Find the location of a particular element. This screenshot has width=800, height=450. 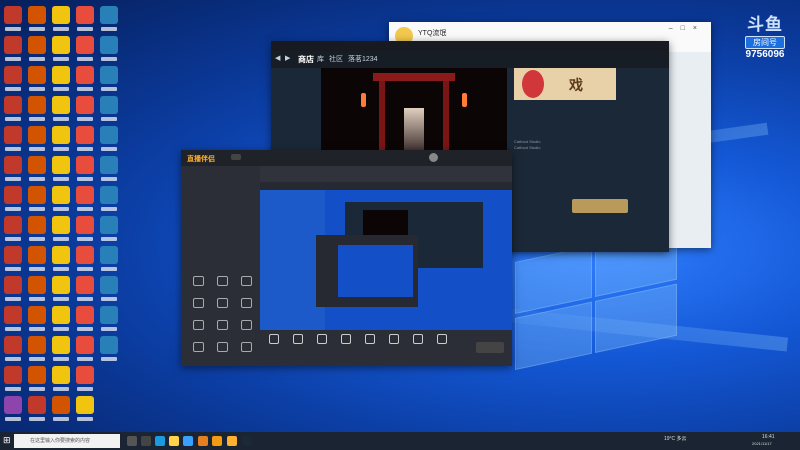

app-titlebar: 直播伴侣 ﾠ is located at coordinates (346, 158).